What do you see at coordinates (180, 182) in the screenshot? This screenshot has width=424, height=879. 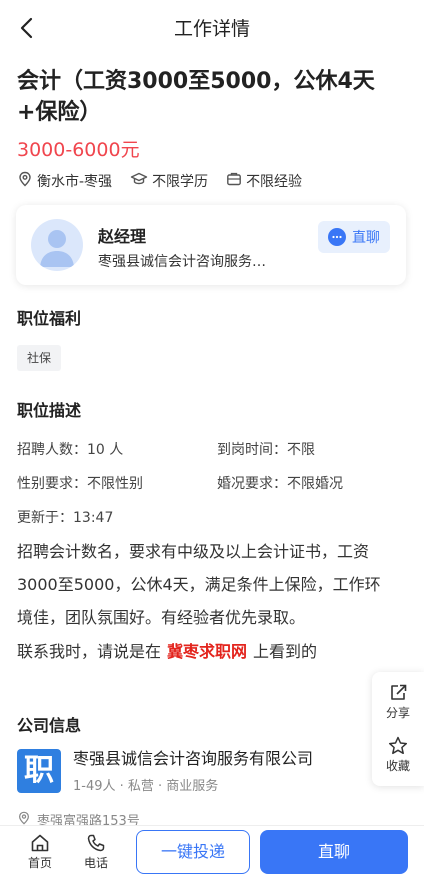 I see `education-text: 不限学历` at bounding box center [180, 182].